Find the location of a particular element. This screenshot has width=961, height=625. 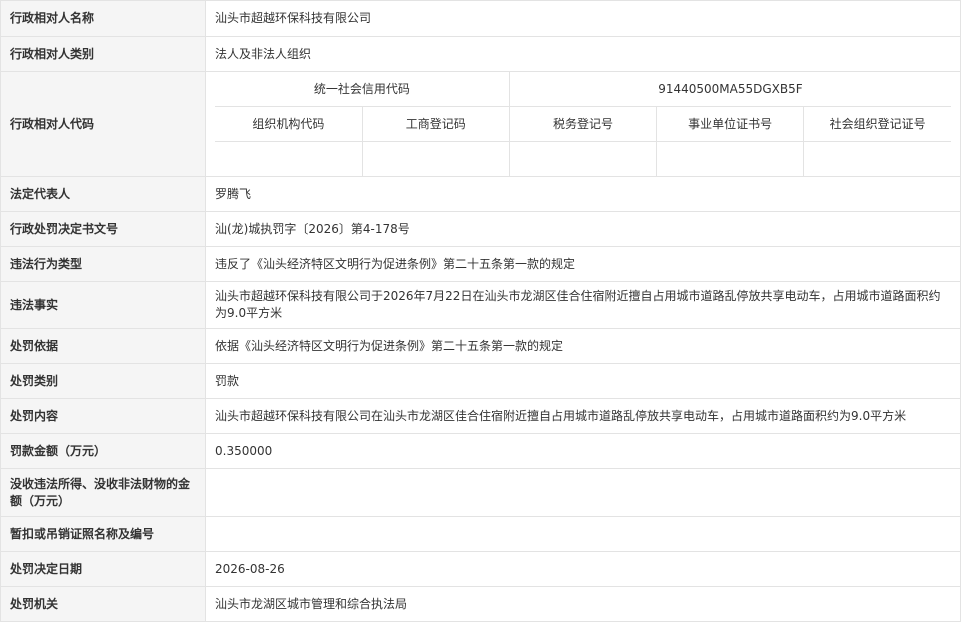

row-category: 行政相对人类别 法人及非法人组织 is located at coordinates (480, 54).